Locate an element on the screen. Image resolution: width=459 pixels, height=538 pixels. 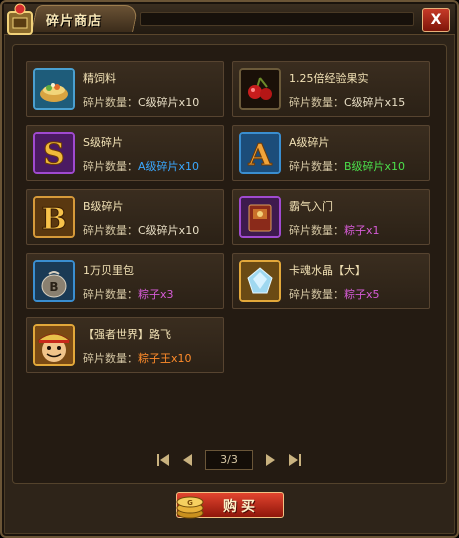
luffy-icon is located at coordinates (54, 345).